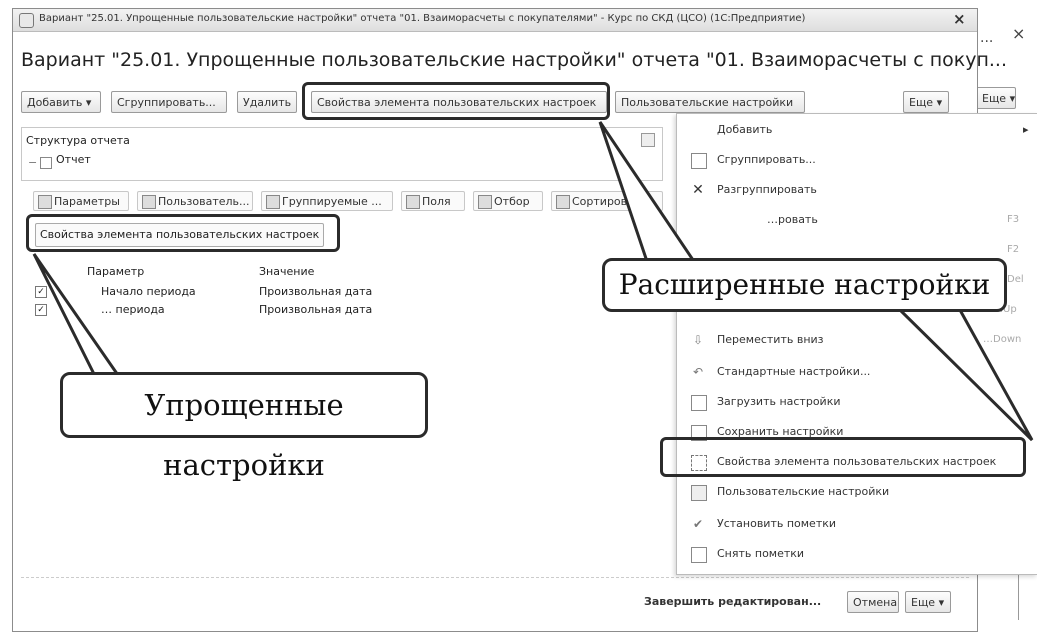 The height and width of the screenshot is (636, 1037). What do you see at coordinates (77, 316) in the screenshot?
I see `simplified-pointer` at bounding box center [77, 316].